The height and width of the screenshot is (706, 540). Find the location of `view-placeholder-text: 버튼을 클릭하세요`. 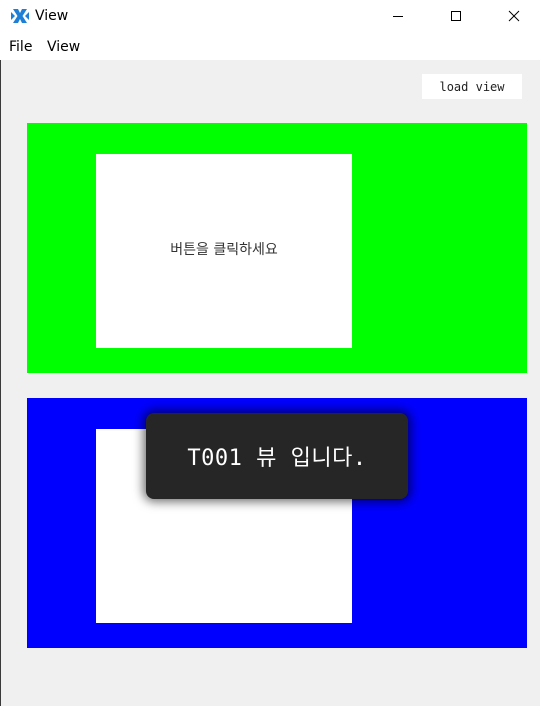

view-placeholder-text: 버튼을 클릭하세요 is located at coordinates (224, 250).